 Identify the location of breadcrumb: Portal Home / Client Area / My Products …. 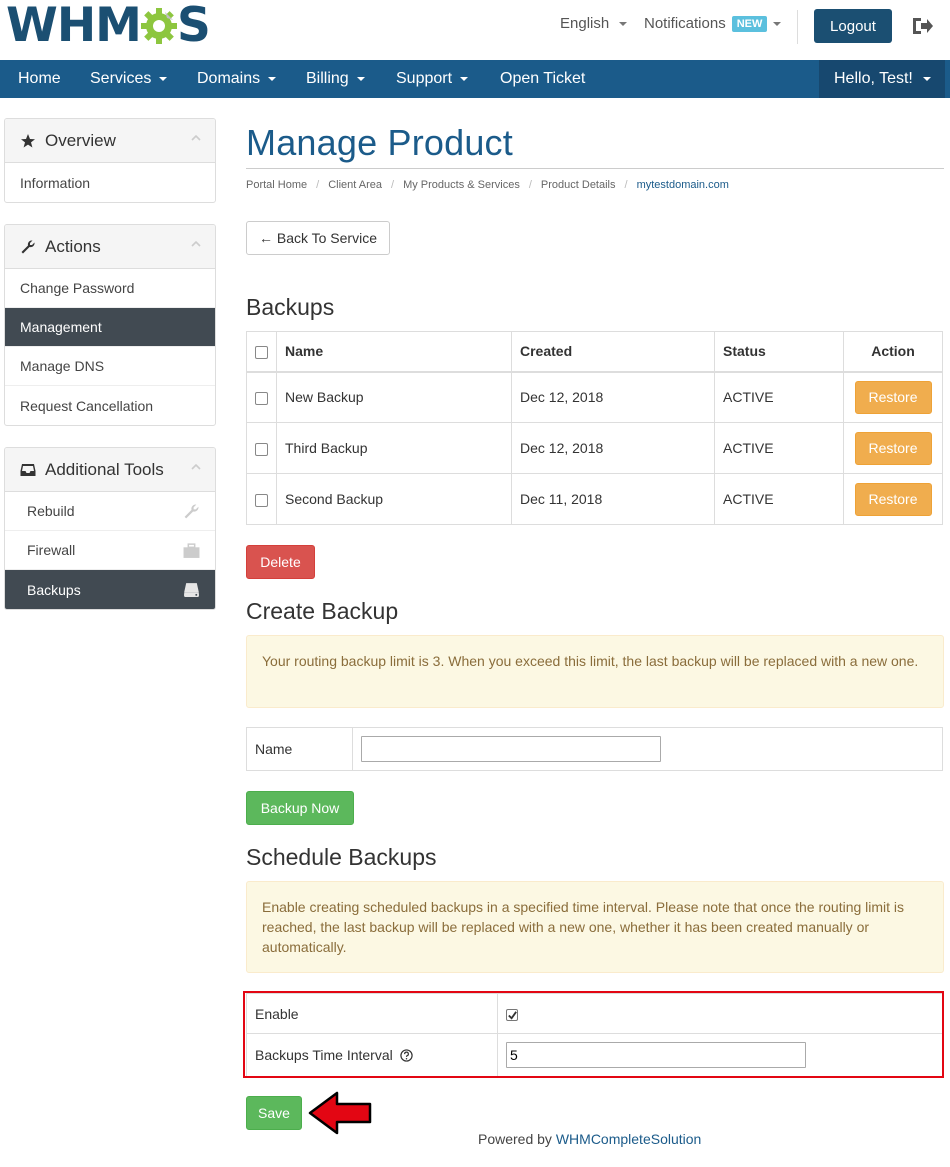
(487, 185).